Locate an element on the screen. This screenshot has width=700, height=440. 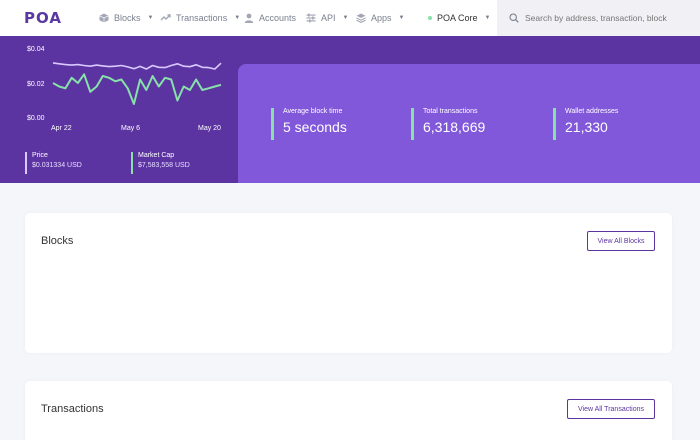
x-tick-label: May 6 is located at coordinates (130, 128).